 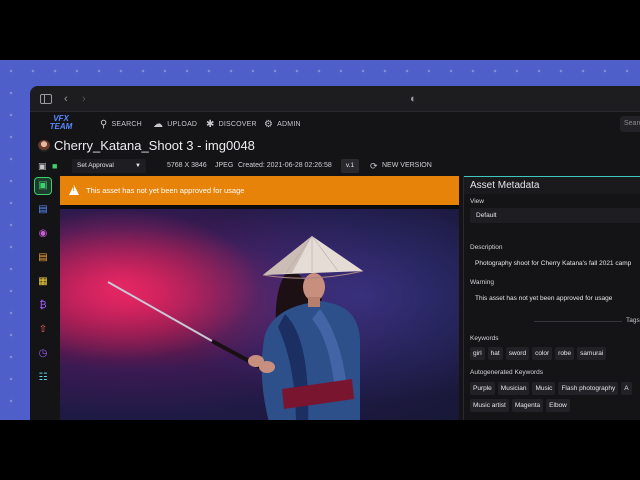 I want to click on keywords-label: Keywords, so click(x=484, y=338).